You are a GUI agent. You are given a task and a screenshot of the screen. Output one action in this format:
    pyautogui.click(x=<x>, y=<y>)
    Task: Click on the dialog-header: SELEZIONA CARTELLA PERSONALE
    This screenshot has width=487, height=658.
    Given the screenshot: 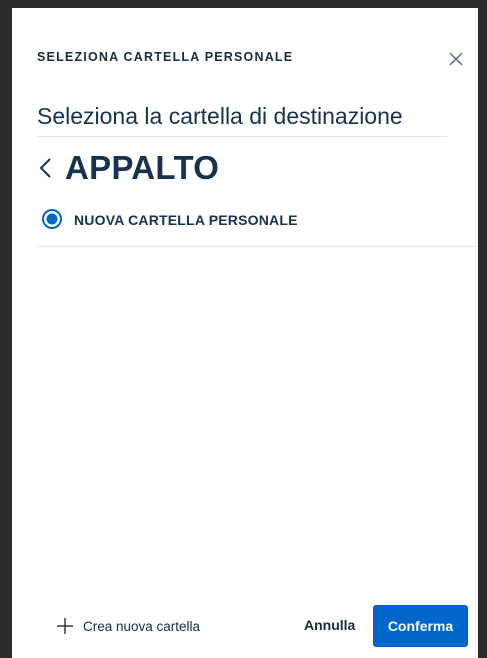 What is the action you would take?
    pyautogui.click(x=252, y=60)
    